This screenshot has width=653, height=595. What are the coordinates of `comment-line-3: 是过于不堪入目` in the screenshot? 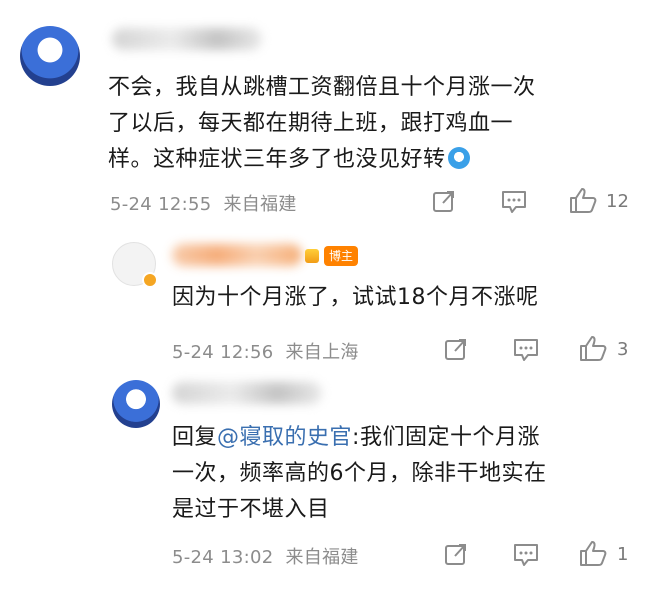 It's located at (251, 509).